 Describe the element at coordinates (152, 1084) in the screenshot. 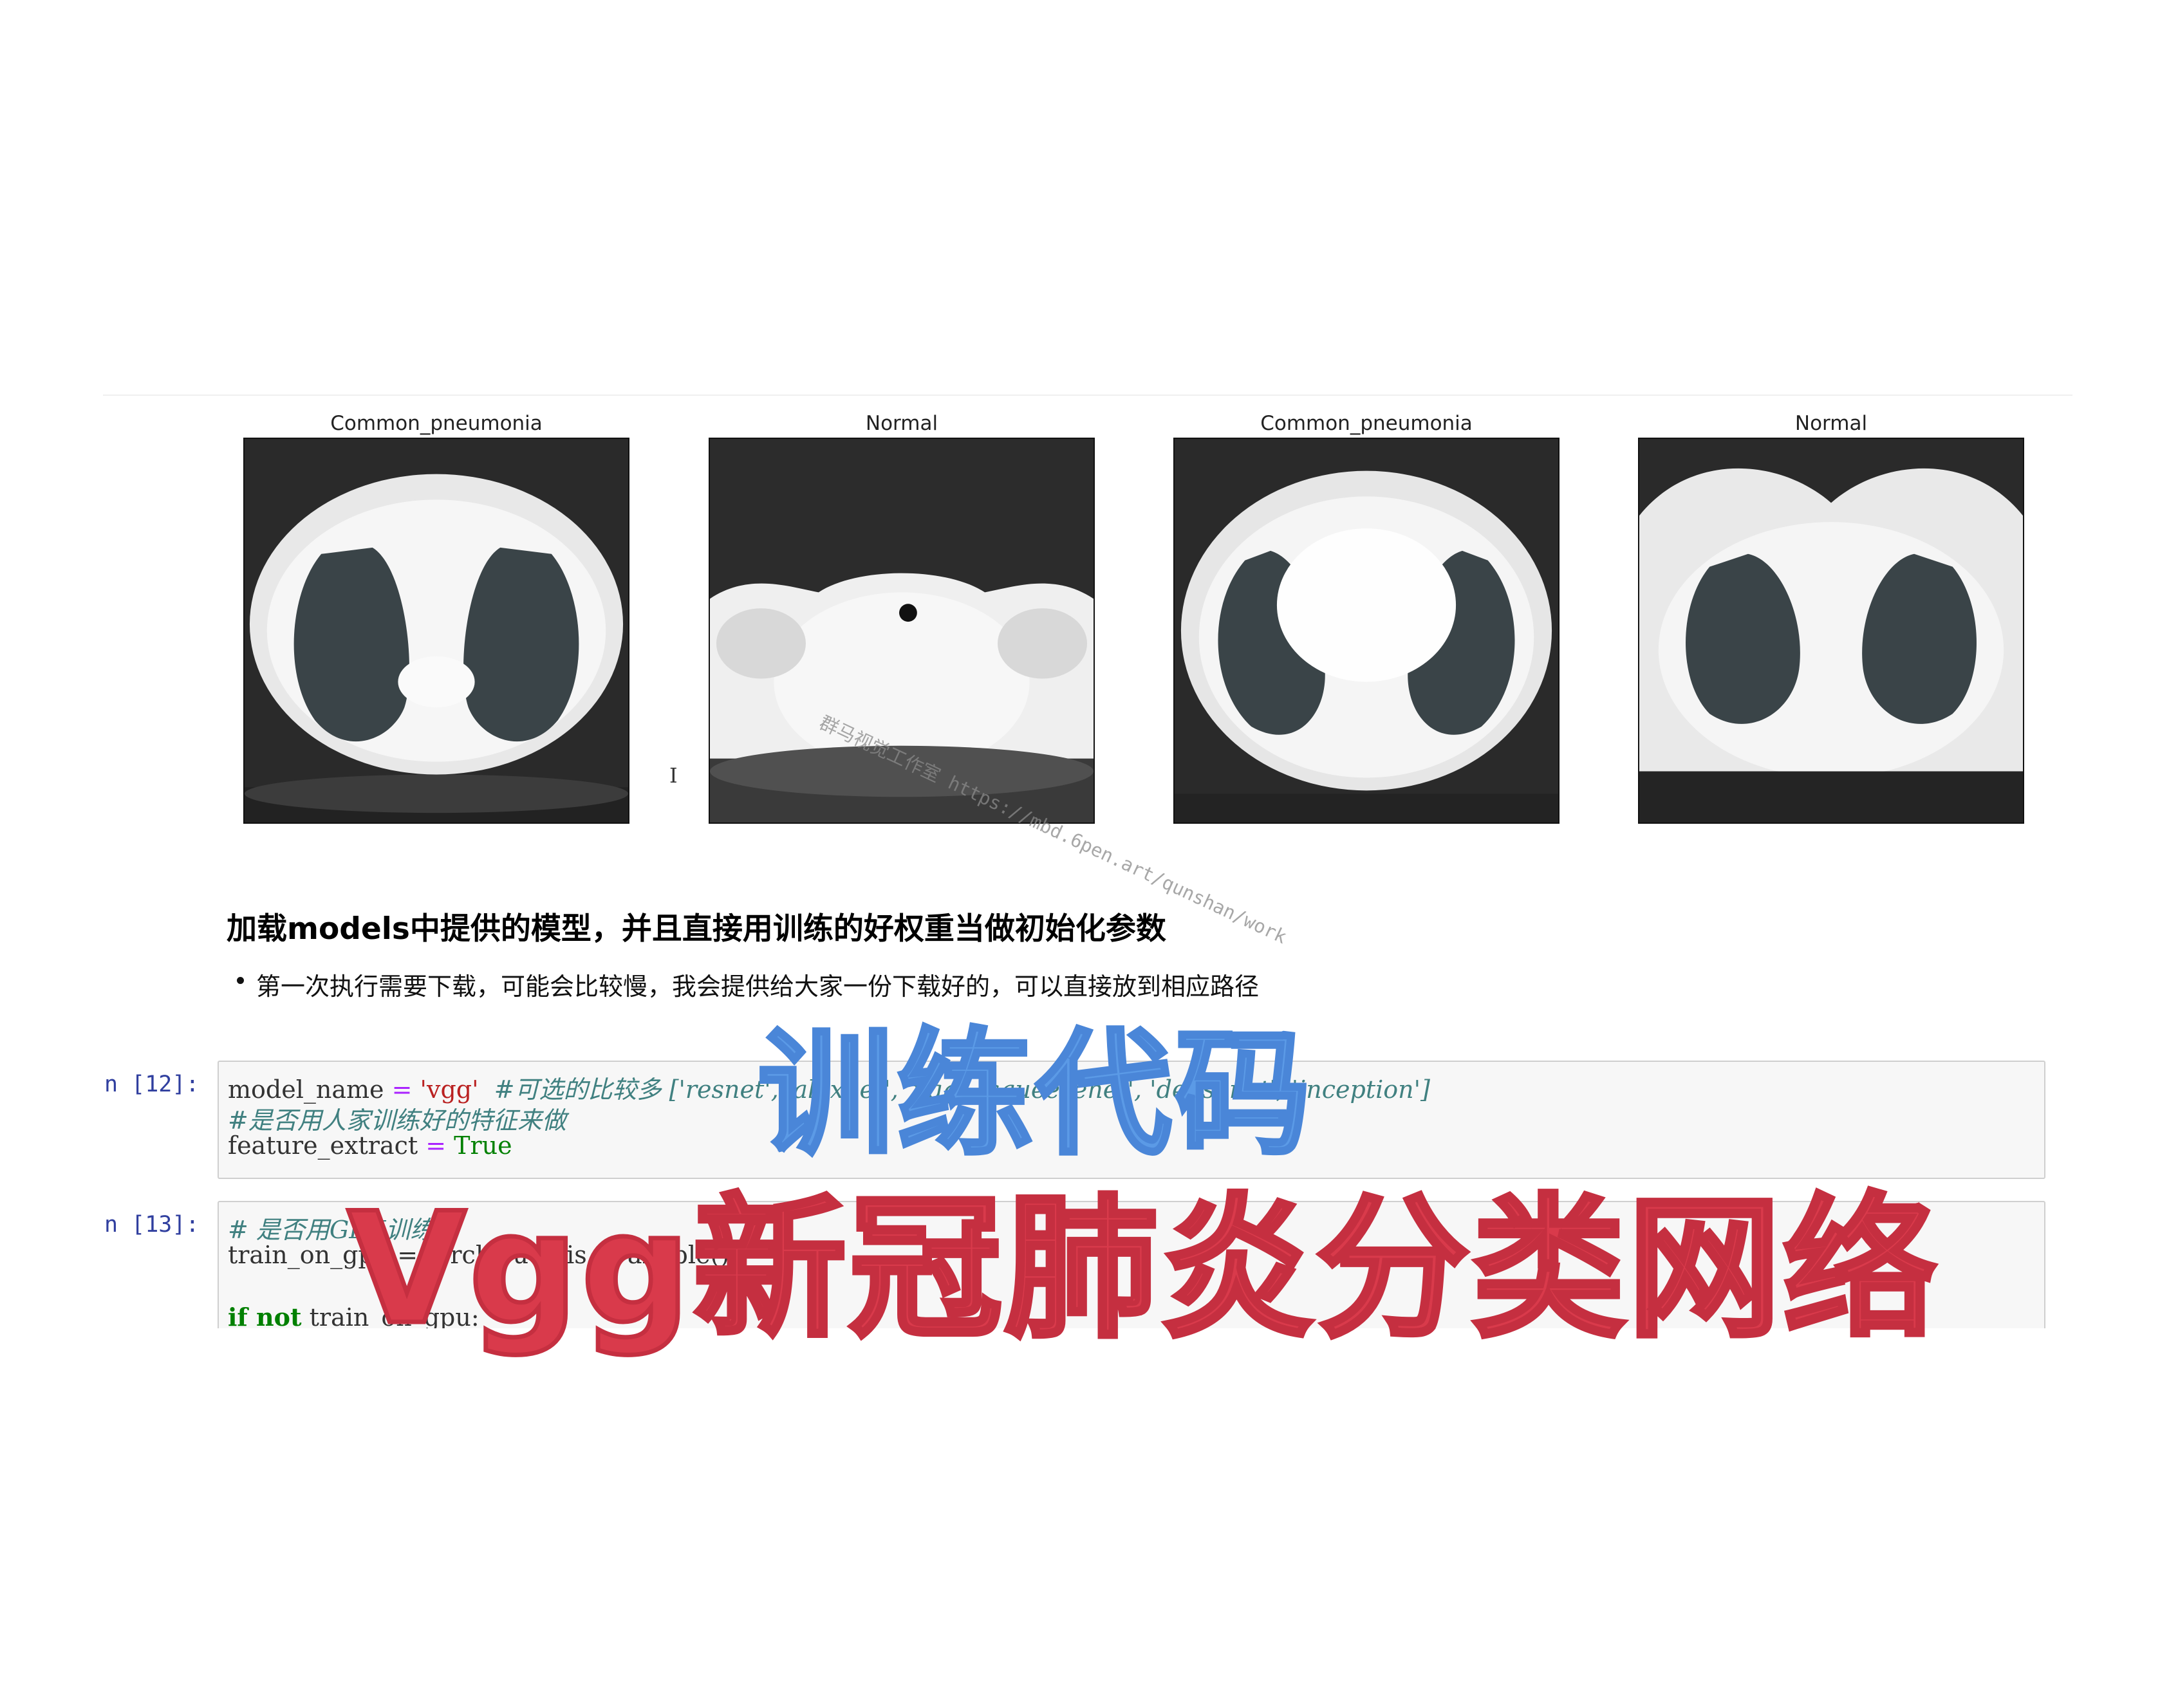

I see `cell-prompt-12: n [12]:` at that location.